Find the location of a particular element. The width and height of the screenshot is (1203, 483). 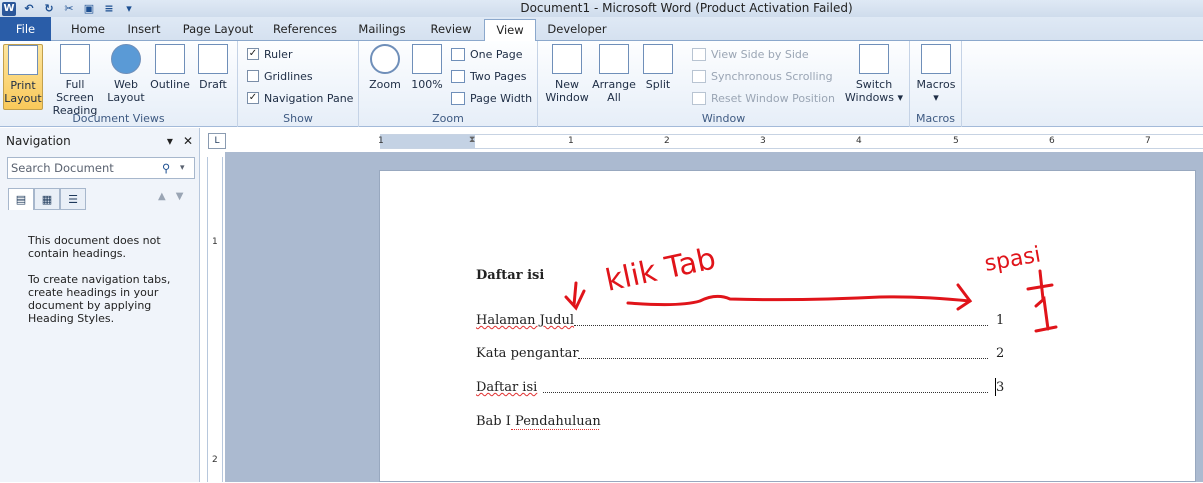

close-icon: ✕ is located at coordinates (188, 141).